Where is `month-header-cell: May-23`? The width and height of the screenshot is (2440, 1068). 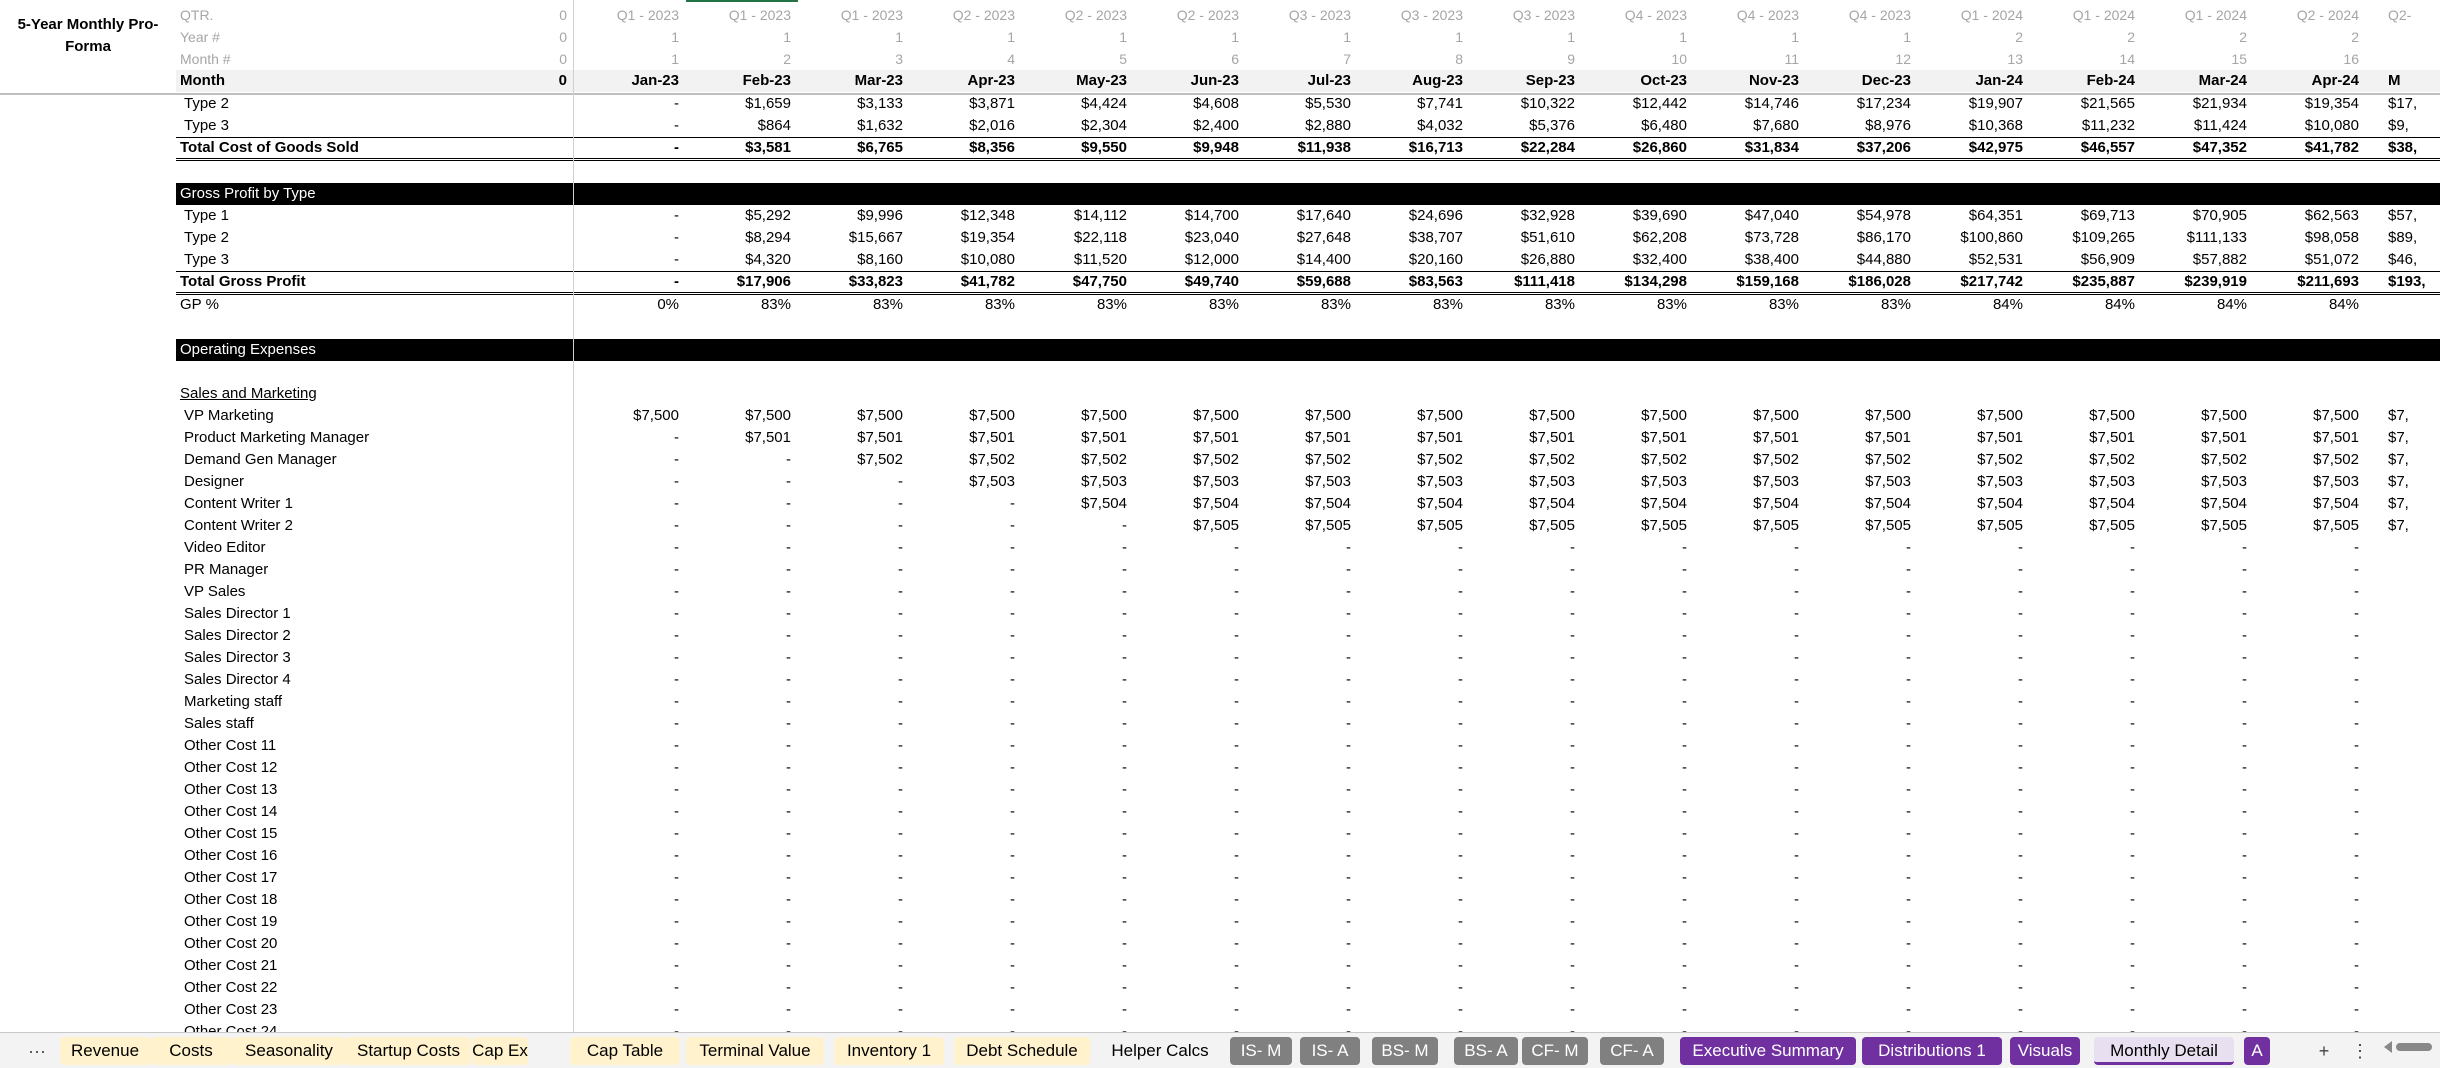 month-header-cell: May-23 is located at coordinates (1075, 81).